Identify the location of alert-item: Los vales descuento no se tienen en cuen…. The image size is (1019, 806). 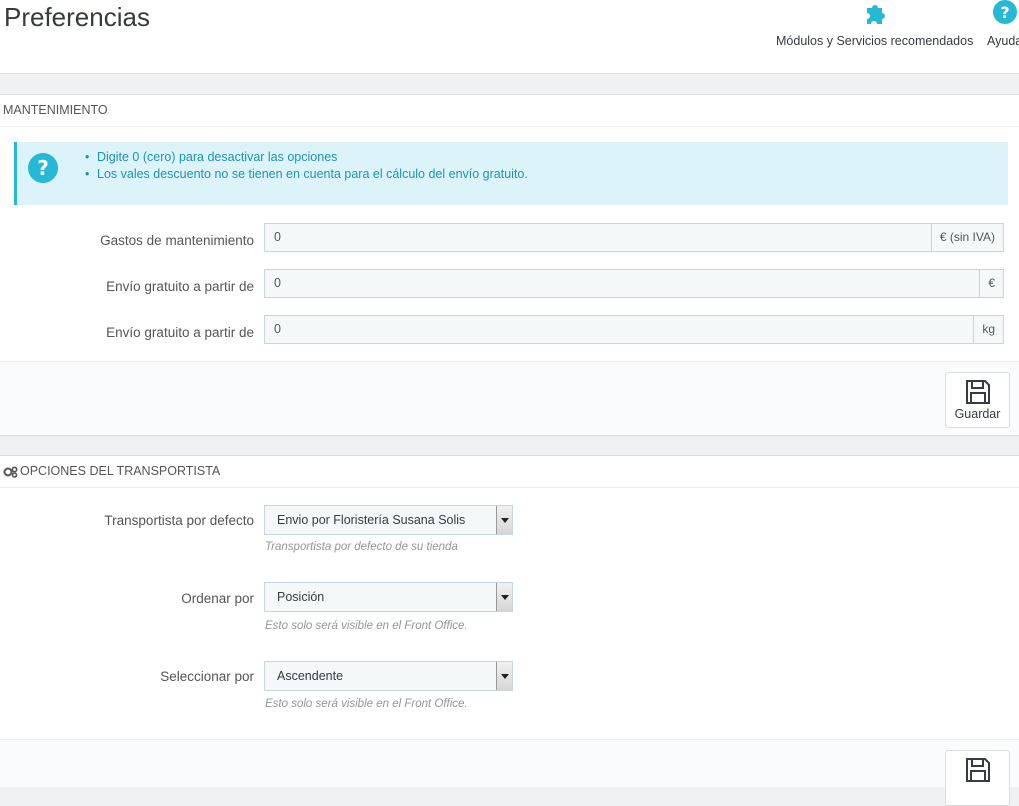
(312, 174).